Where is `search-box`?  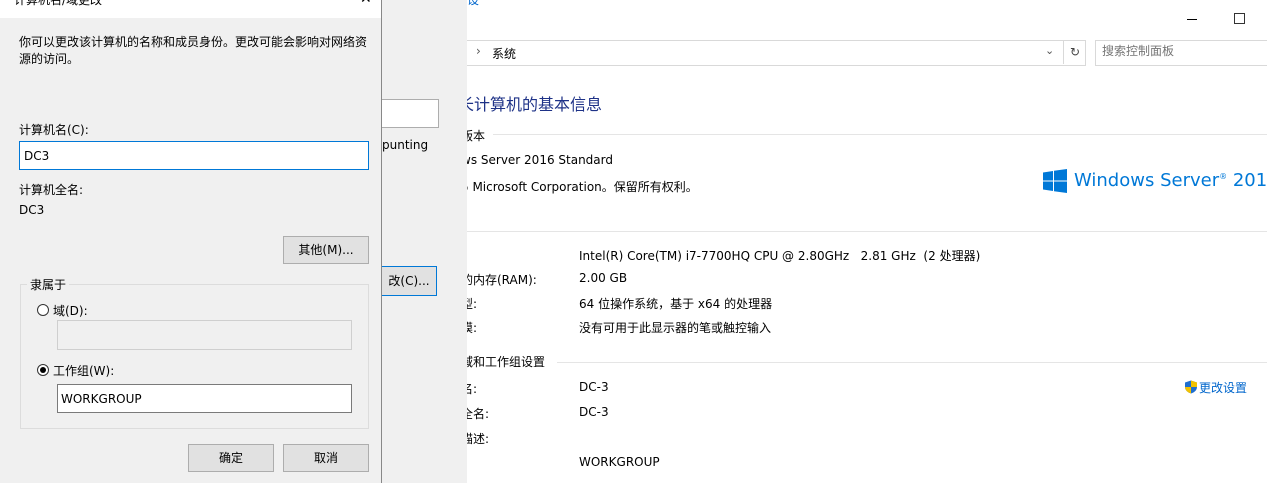 search-box is located at coordinates (1181, 53).